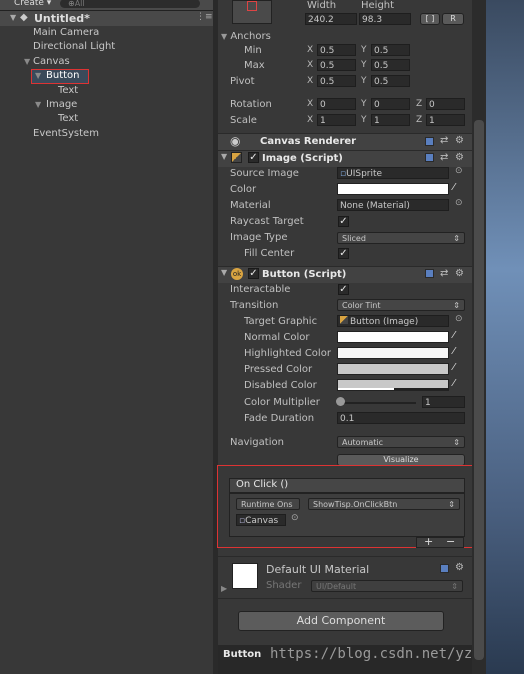 The image size is (524, 674). Describe the element at coordinates (336, 104) in the screenshot. I see `rotation-x-field: 0` at that location.